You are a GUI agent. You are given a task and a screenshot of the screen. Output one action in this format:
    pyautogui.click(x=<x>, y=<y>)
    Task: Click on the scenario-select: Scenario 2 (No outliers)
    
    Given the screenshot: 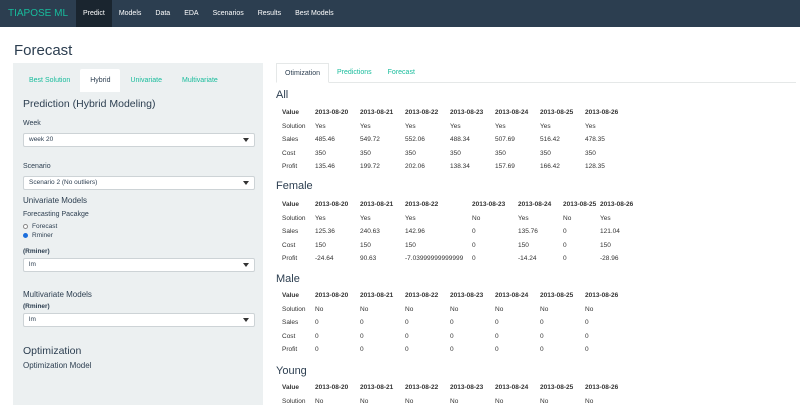 What is the action you would take?
    pyautogui.click(x=139, y=183)
    